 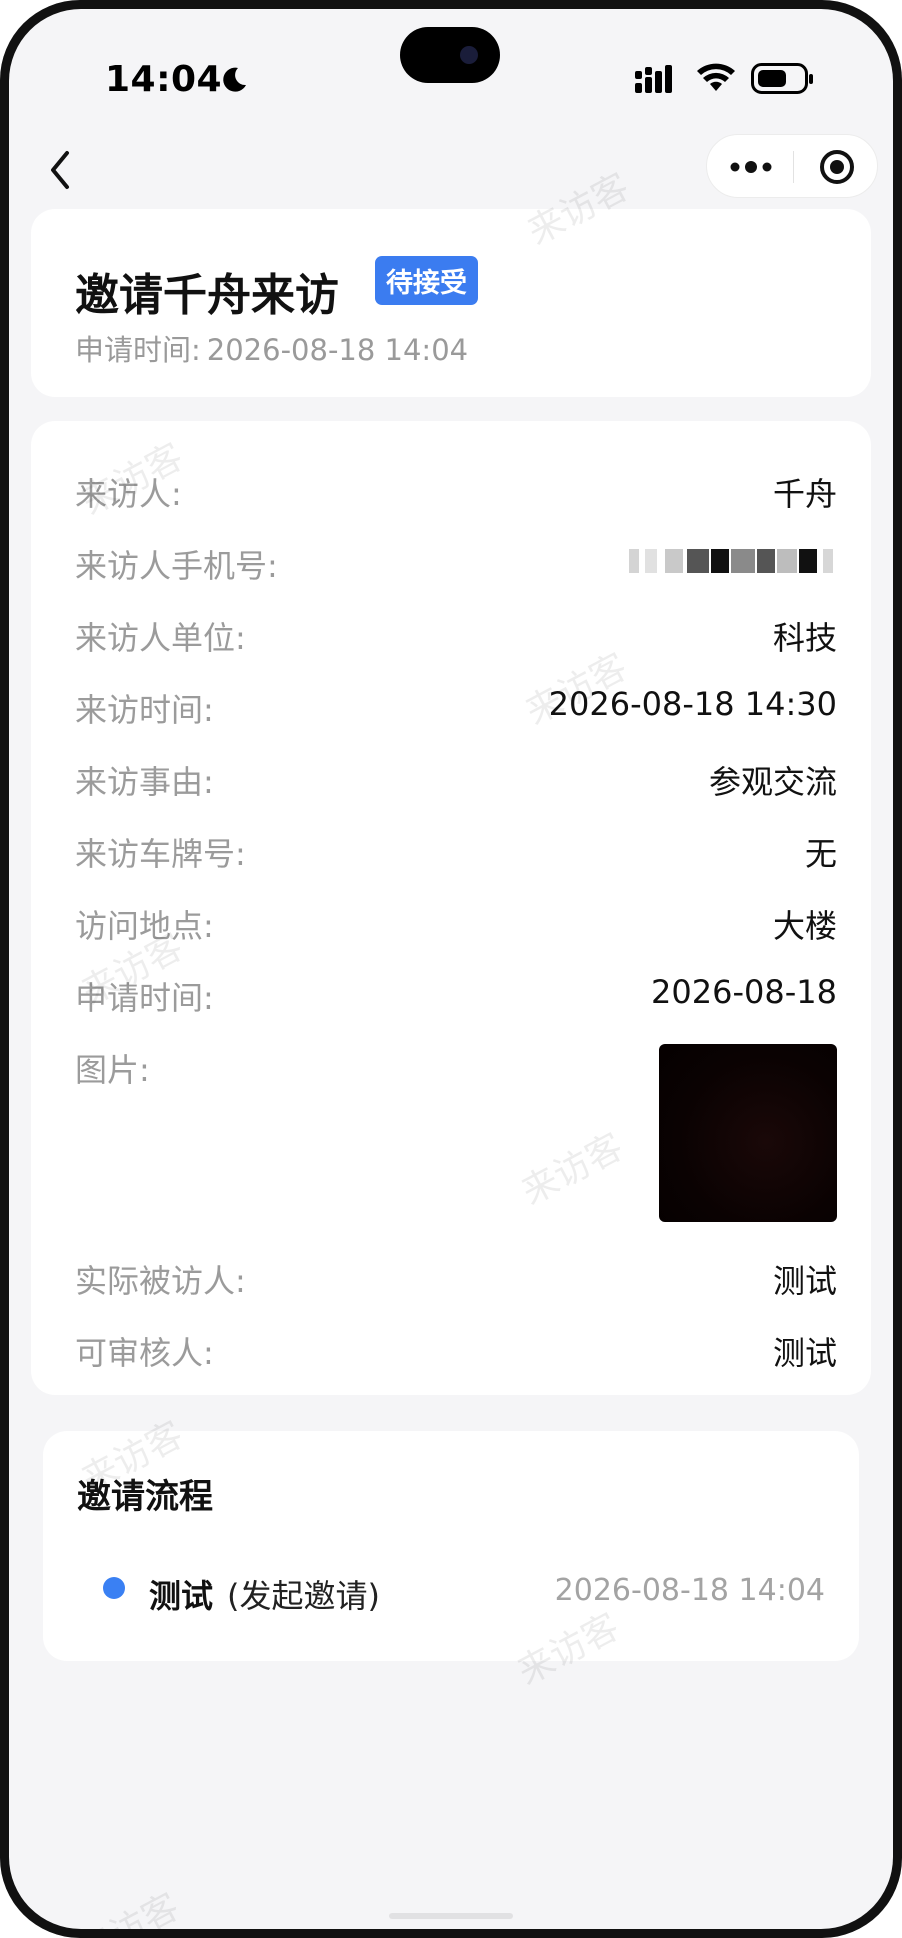 I want to click on apply-time: 申请时间: 2026-08-18 14:04, so click(x=271, y=348).